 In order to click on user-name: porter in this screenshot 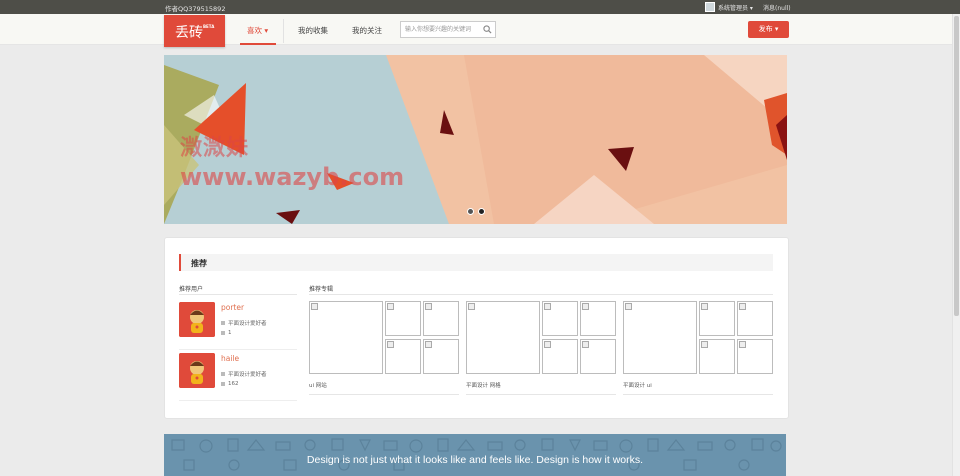, I will do `click(232, 307)`.